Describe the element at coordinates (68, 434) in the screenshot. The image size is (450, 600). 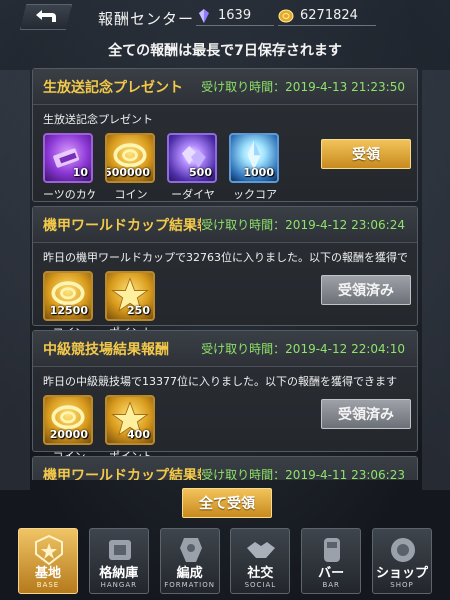
I see `item-quantity: 20000` at that location.